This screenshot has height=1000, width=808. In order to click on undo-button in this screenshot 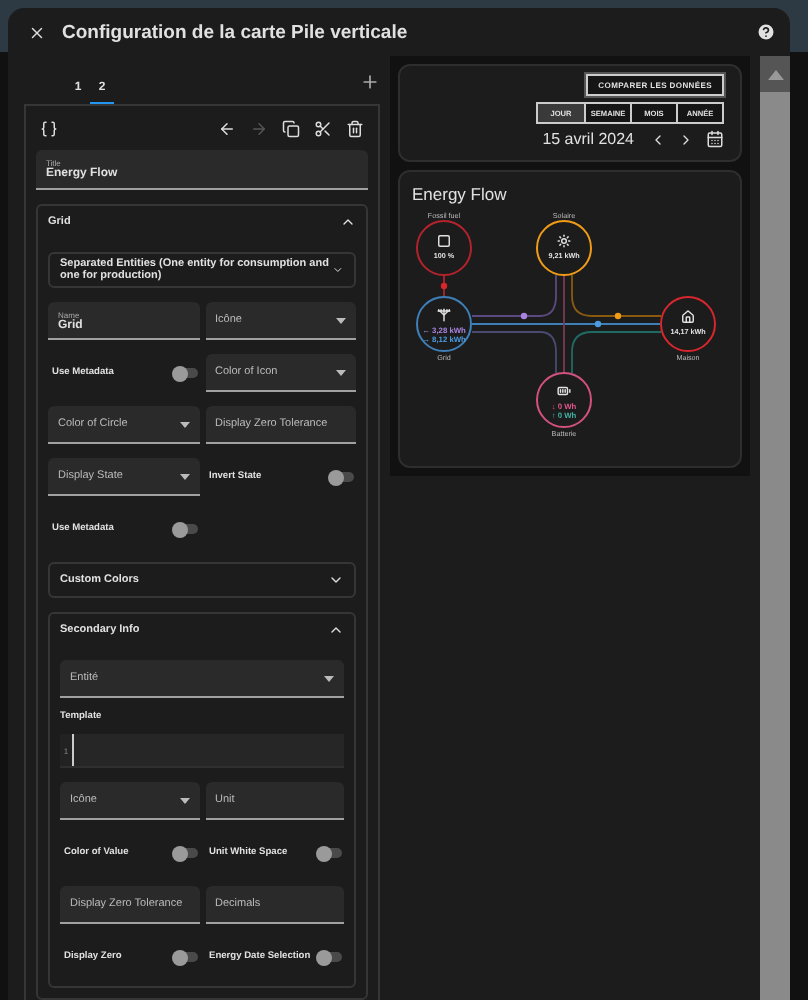, I will do `click(227, 128)`.